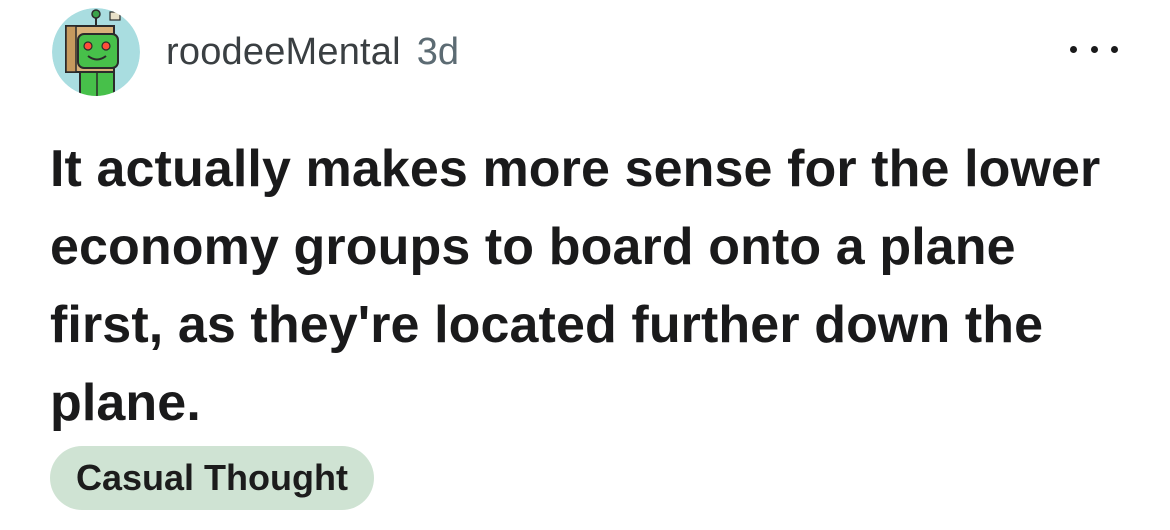 The height and width of the screenshot is (530, 1170). I want to click on more-options-button, so click(1094, 49).